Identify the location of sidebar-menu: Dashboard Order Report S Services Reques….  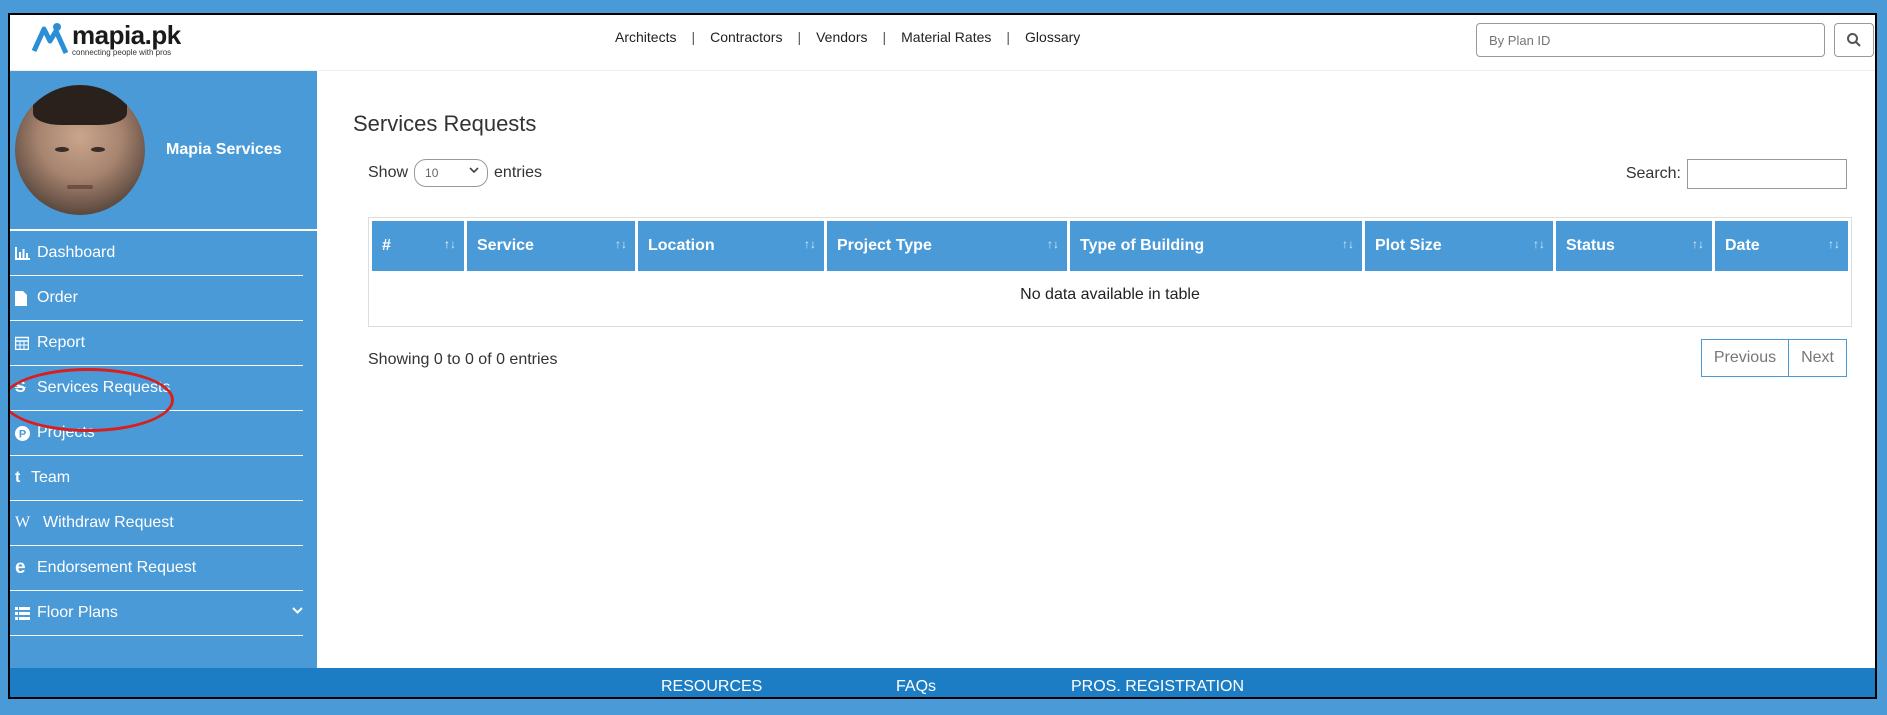
(163, 433).